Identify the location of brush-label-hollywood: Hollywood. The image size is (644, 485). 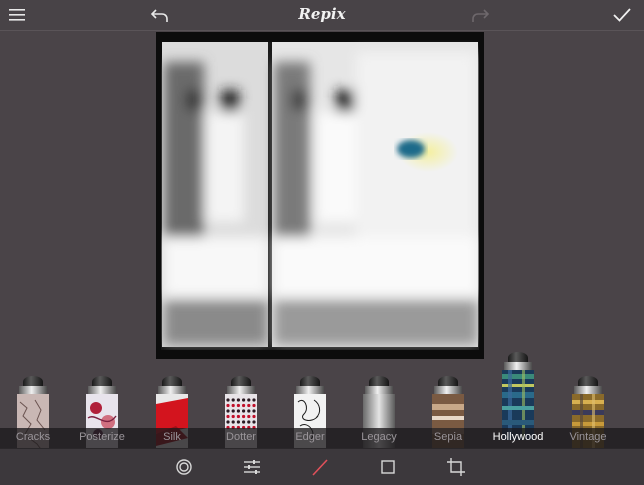
(518, 437).